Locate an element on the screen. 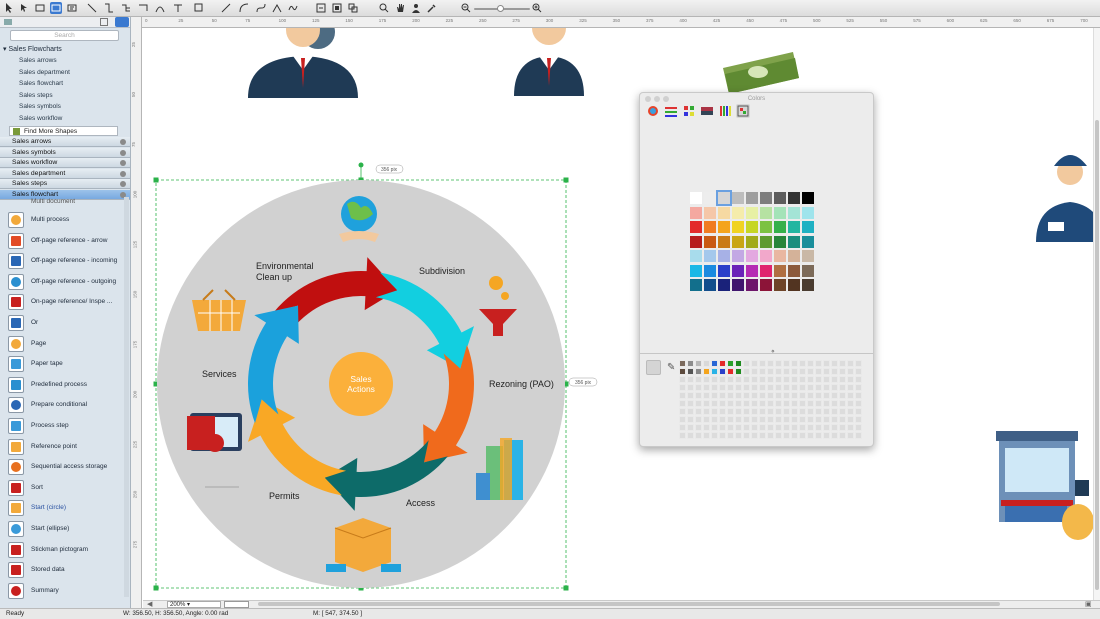 The height and width of the screenshot is (619, 1100). category-header: Sales workflow is located at coordinates (65, 163).